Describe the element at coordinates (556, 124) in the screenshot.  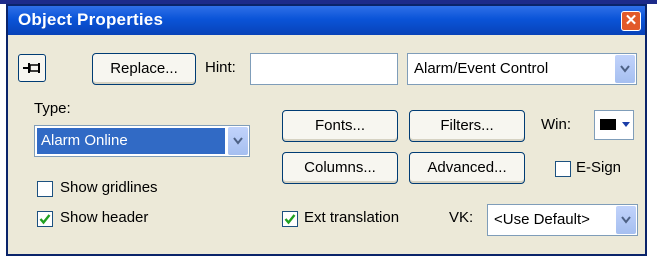
I see `win-label: Win:` at that location.